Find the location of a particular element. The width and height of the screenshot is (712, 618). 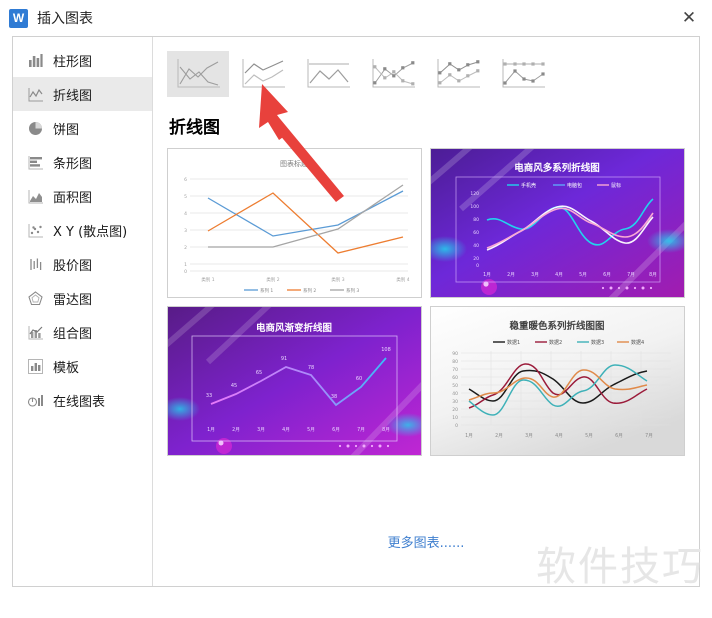

svg-text: 数据2 is located at coordinates (555, 342).